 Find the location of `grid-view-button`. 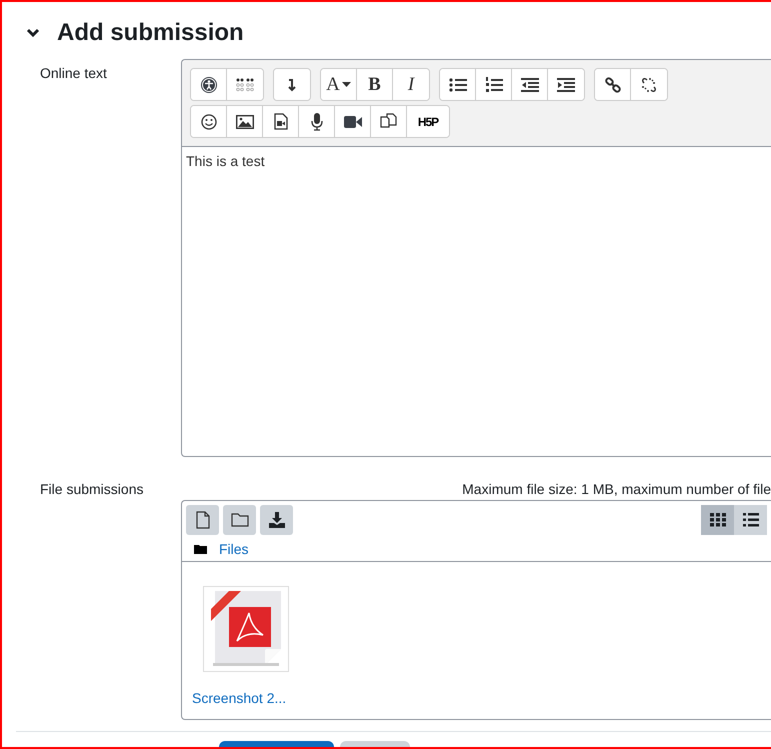

grid-view-button is located at coordinates (717, 520).